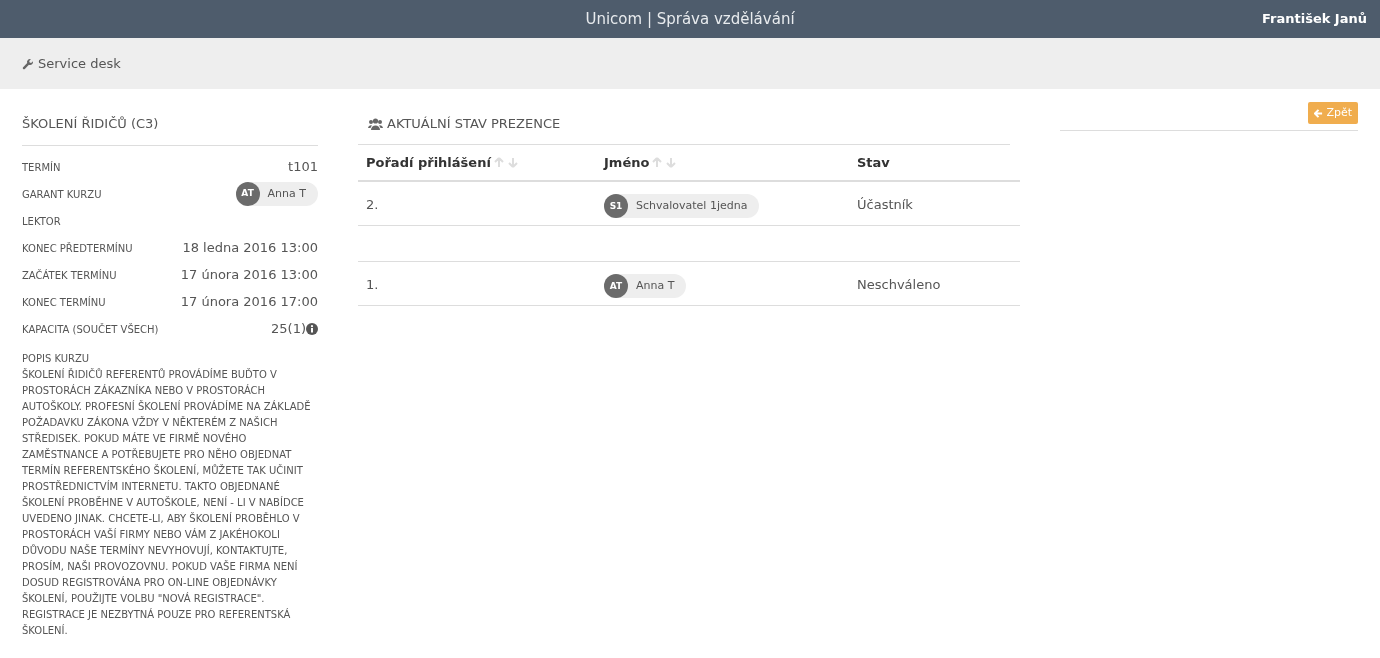  What do you see at coordinates (312, 329) in the screenshot?
I see `info-icon` at bounding box center [312, 329].